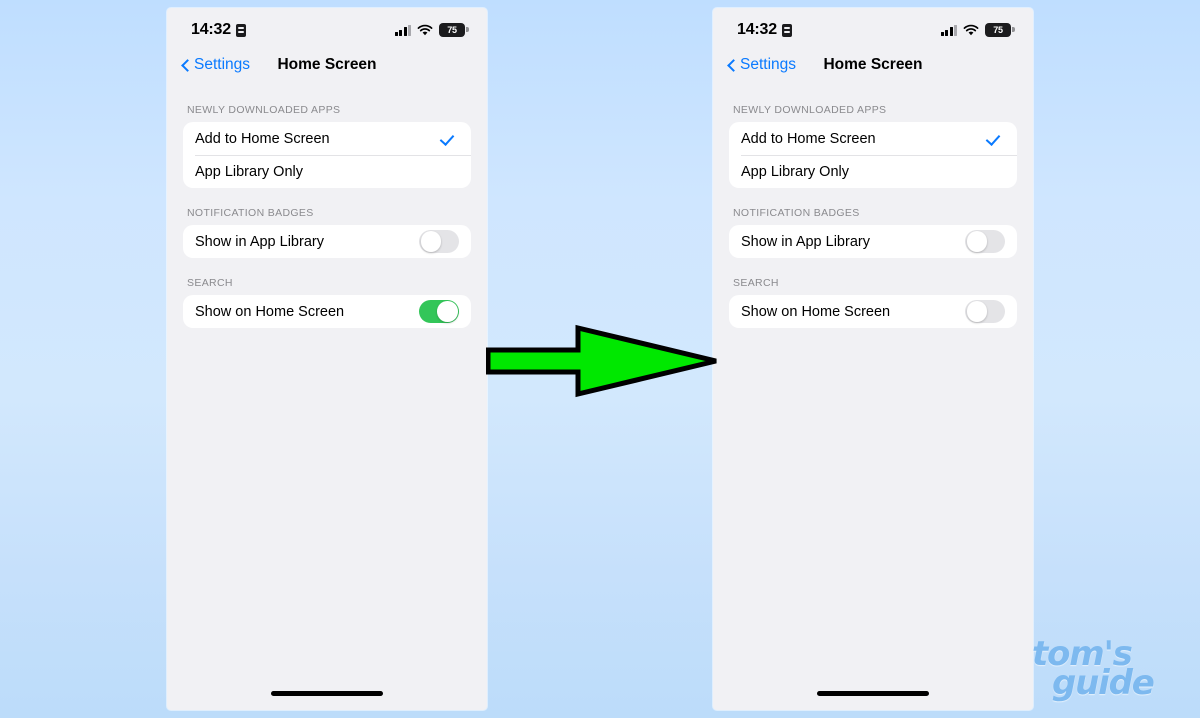  I want to click on toms-guide-watermark: tom's guide, so click(1106, 668).